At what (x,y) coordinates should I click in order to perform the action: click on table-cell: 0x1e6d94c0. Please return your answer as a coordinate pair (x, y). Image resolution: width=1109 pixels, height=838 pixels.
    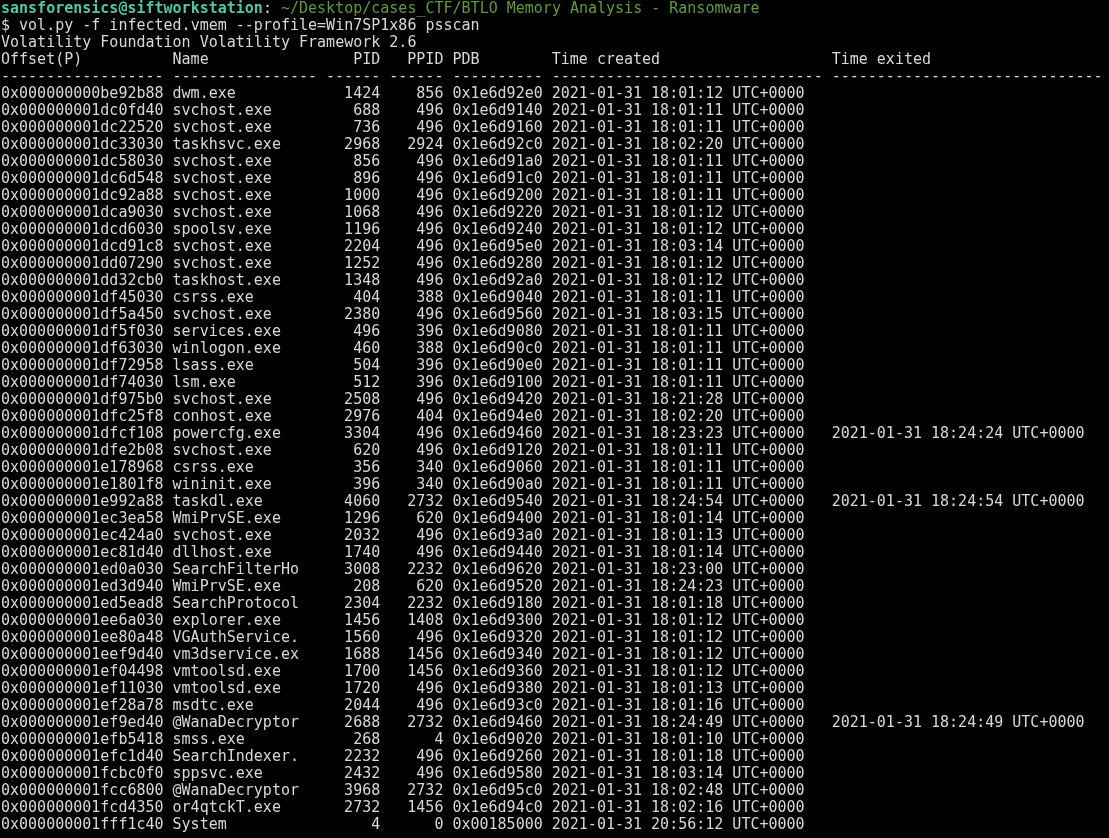
    Looking at the image, I should click on (497, 807).